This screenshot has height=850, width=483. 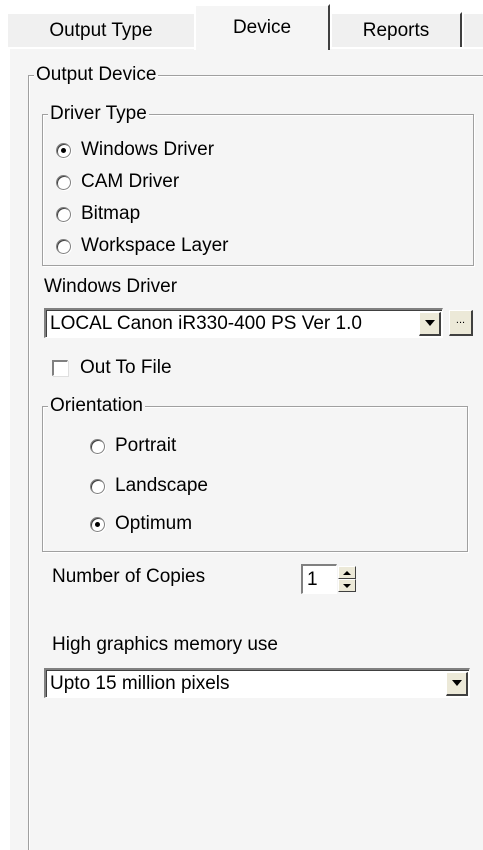 I want to click on arrow-up-icon, so click(x=347, y=572).